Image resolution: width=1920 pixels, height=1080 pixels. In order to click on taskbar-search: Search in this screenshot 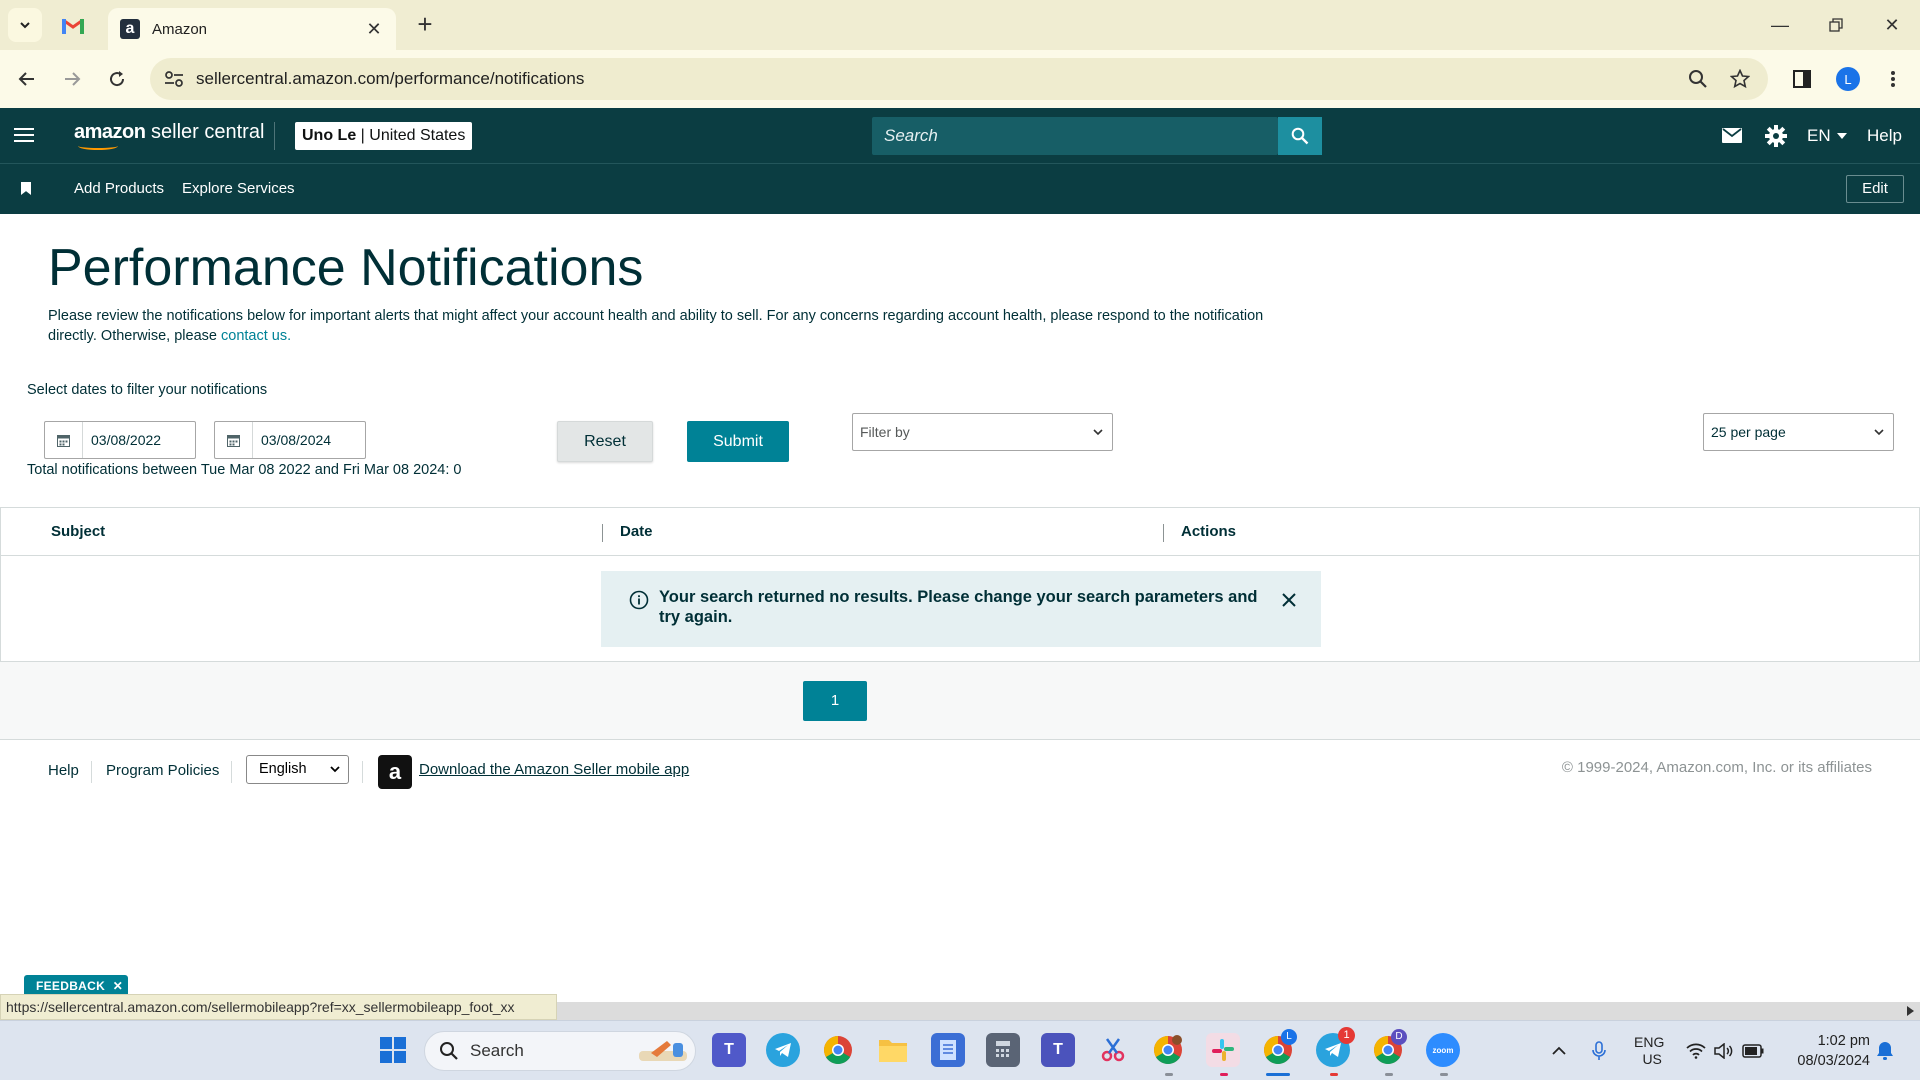, I will do `click(560, 1051)`.